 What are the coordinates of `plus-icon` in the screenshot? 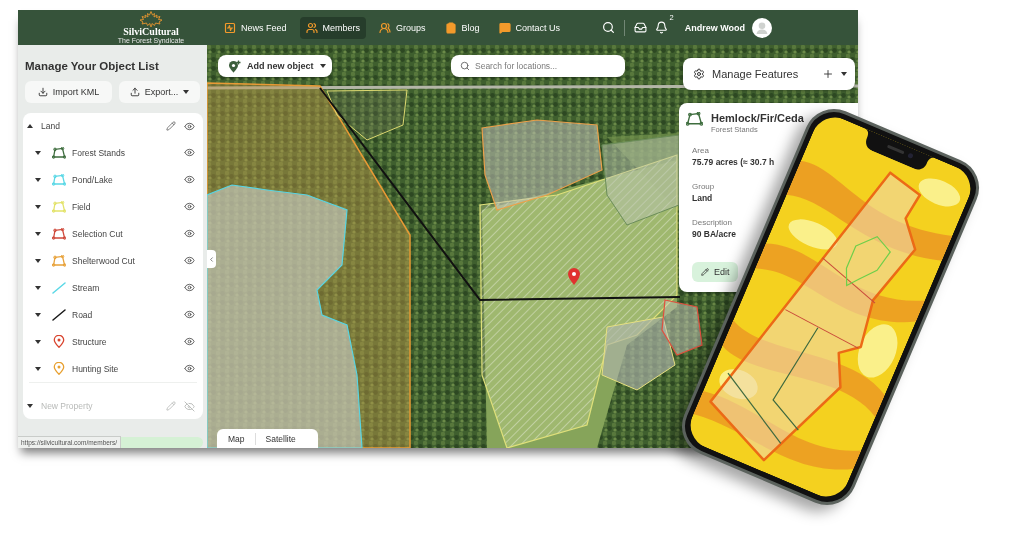 It's located at (828, 74).